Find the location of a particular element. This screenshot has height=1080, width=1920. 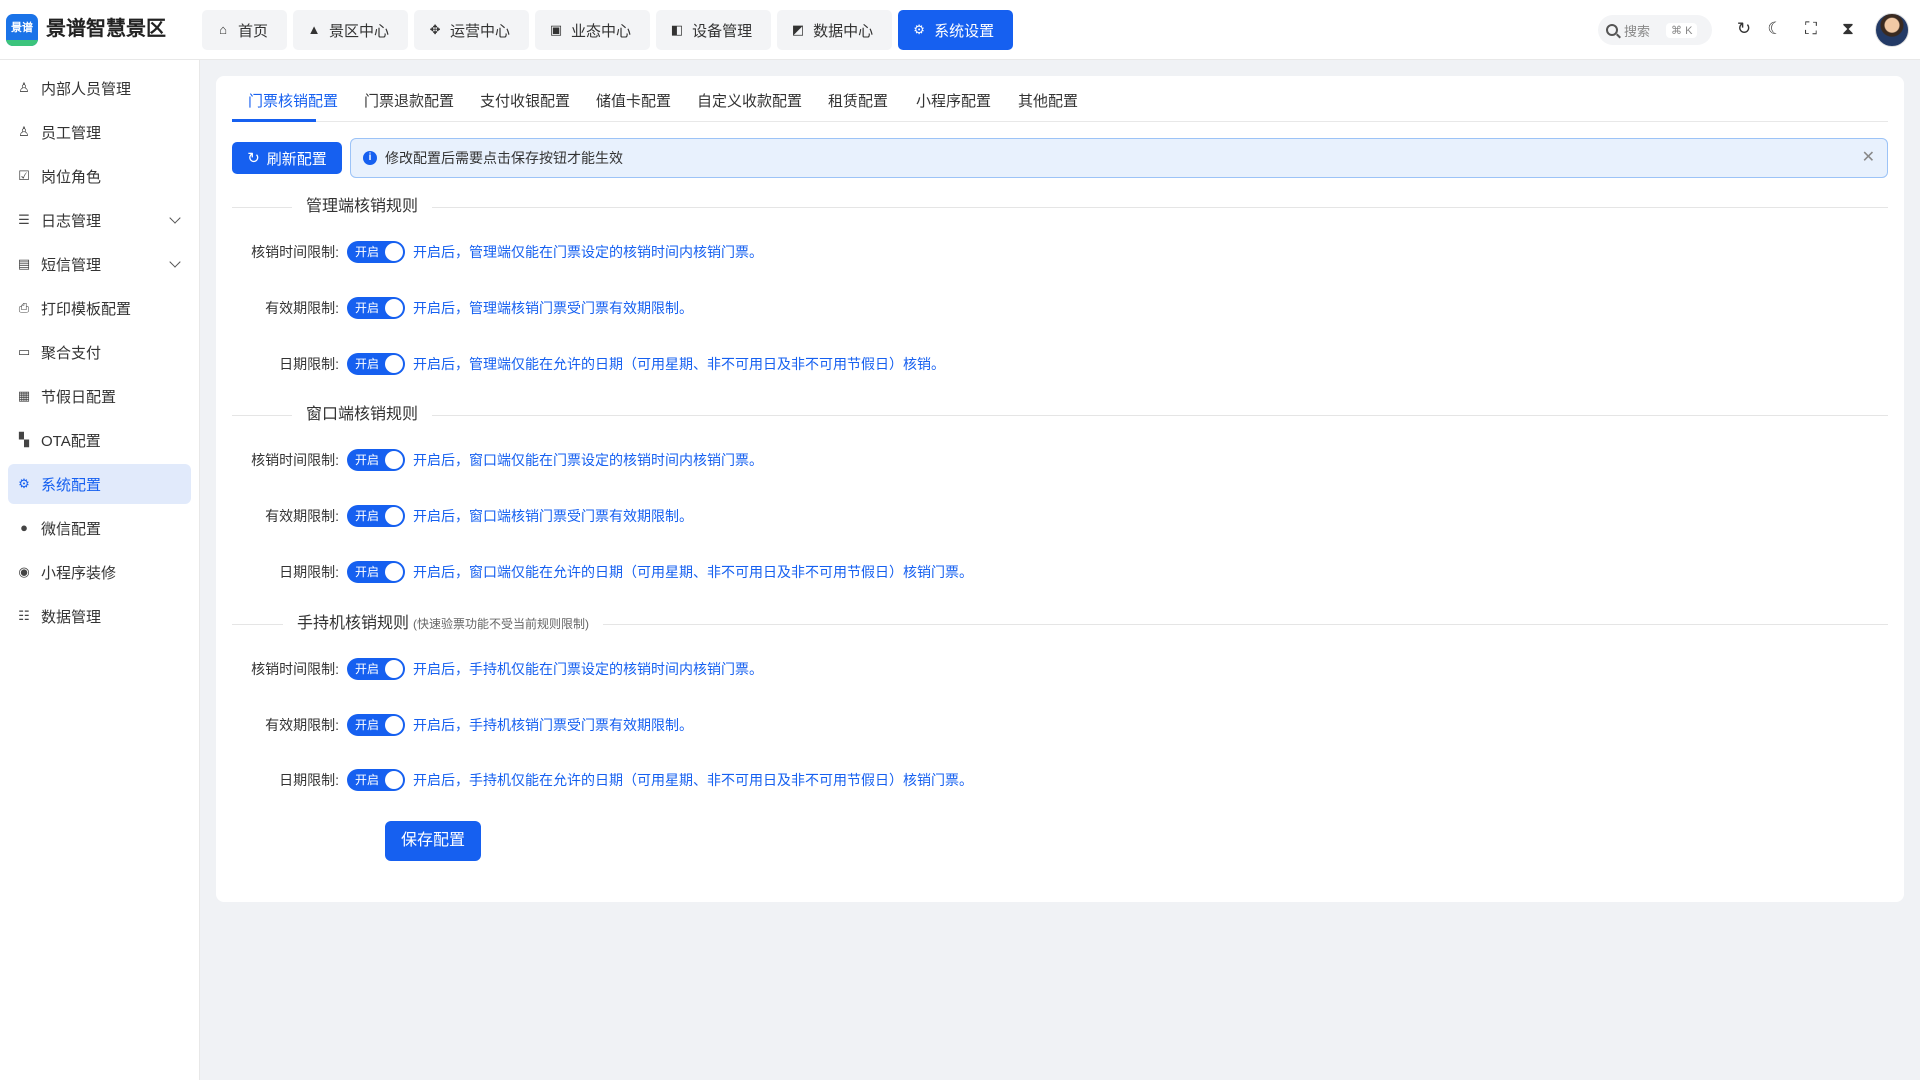

brand-logo: 景谱 is located at coordinates (22, 30).